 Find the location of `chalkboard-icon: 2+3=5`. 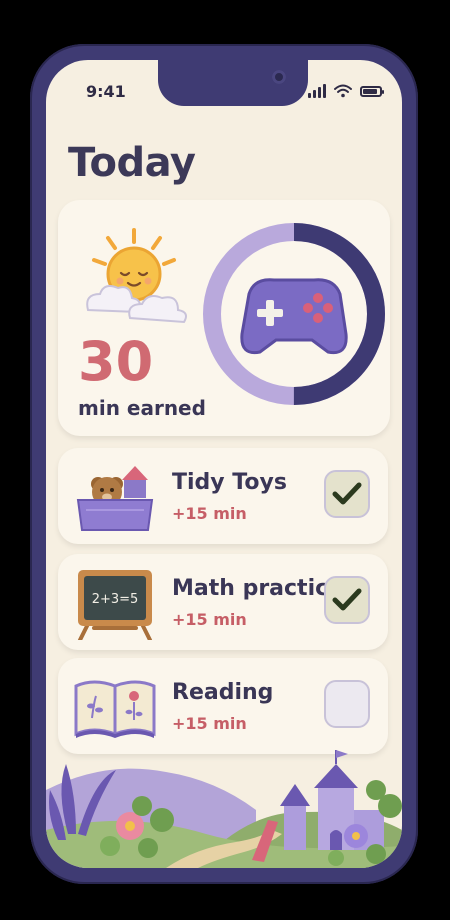

chalkboard-icon: 2+3=5 is located at coordinates (115, 605).